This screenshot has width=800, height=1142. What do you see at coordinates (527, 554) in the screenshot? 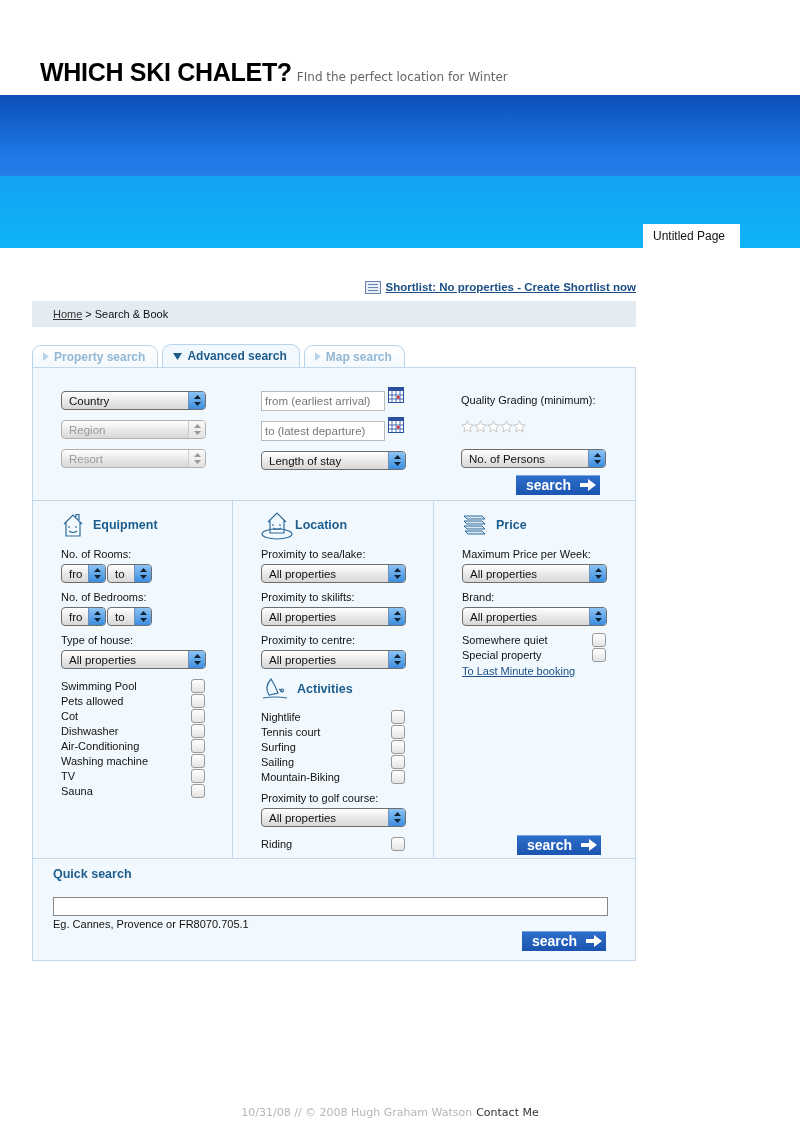
I see `field-label: Maximum Price per Week:` at bounding box center [527, 554].